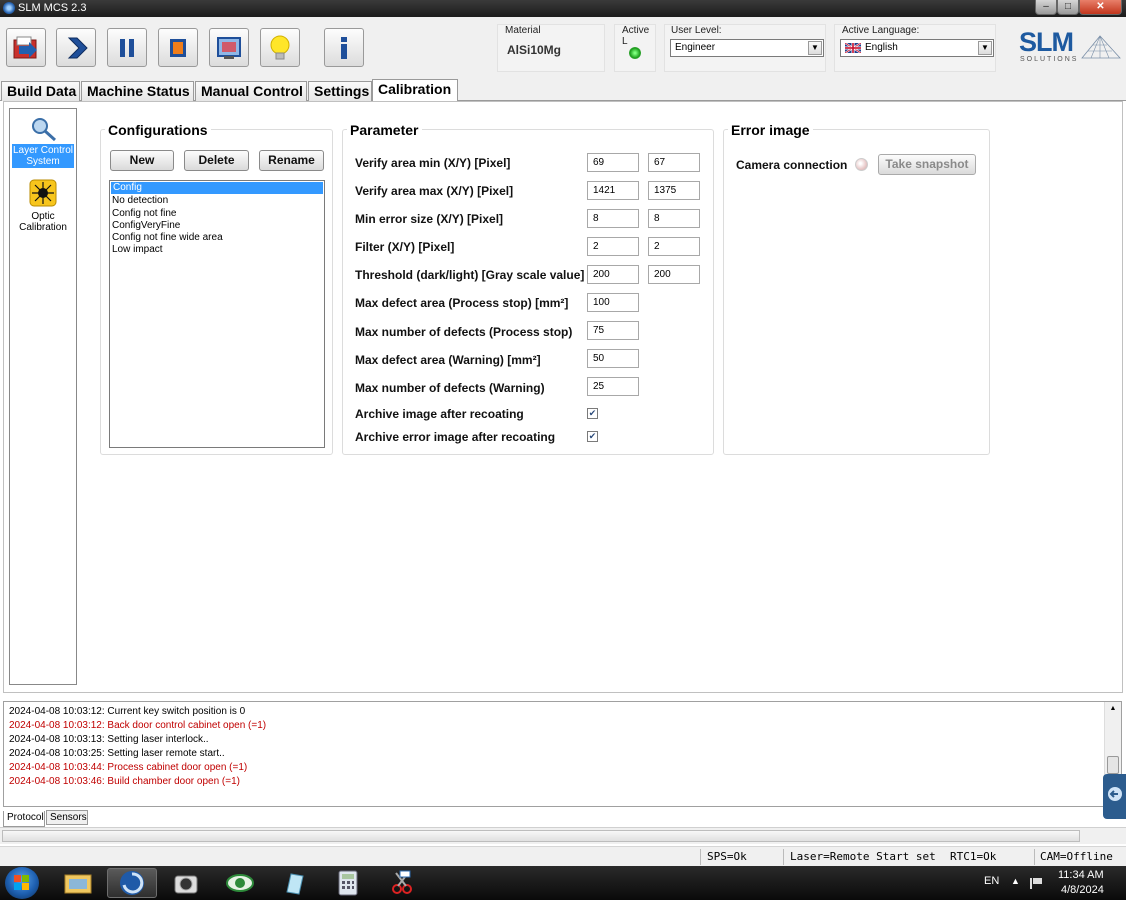 The height and width of the screenshot is (900, 1126). What do you see at coordinates (563, 883) in the screenshot?
I see `taskbar: EN ▲ 11:34 AM 4/8/2024` at bounding box center [563, 883].